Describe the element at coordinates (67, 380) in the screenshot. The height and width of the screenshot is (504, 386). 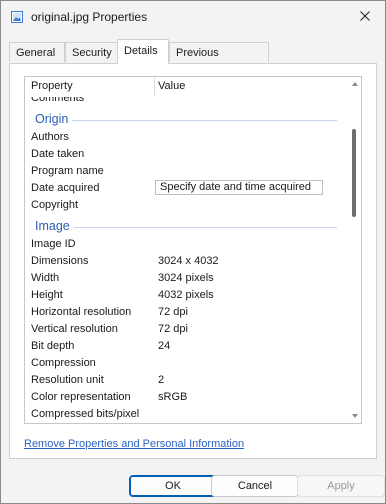
I see `property-name: Resolution unit` at that location.